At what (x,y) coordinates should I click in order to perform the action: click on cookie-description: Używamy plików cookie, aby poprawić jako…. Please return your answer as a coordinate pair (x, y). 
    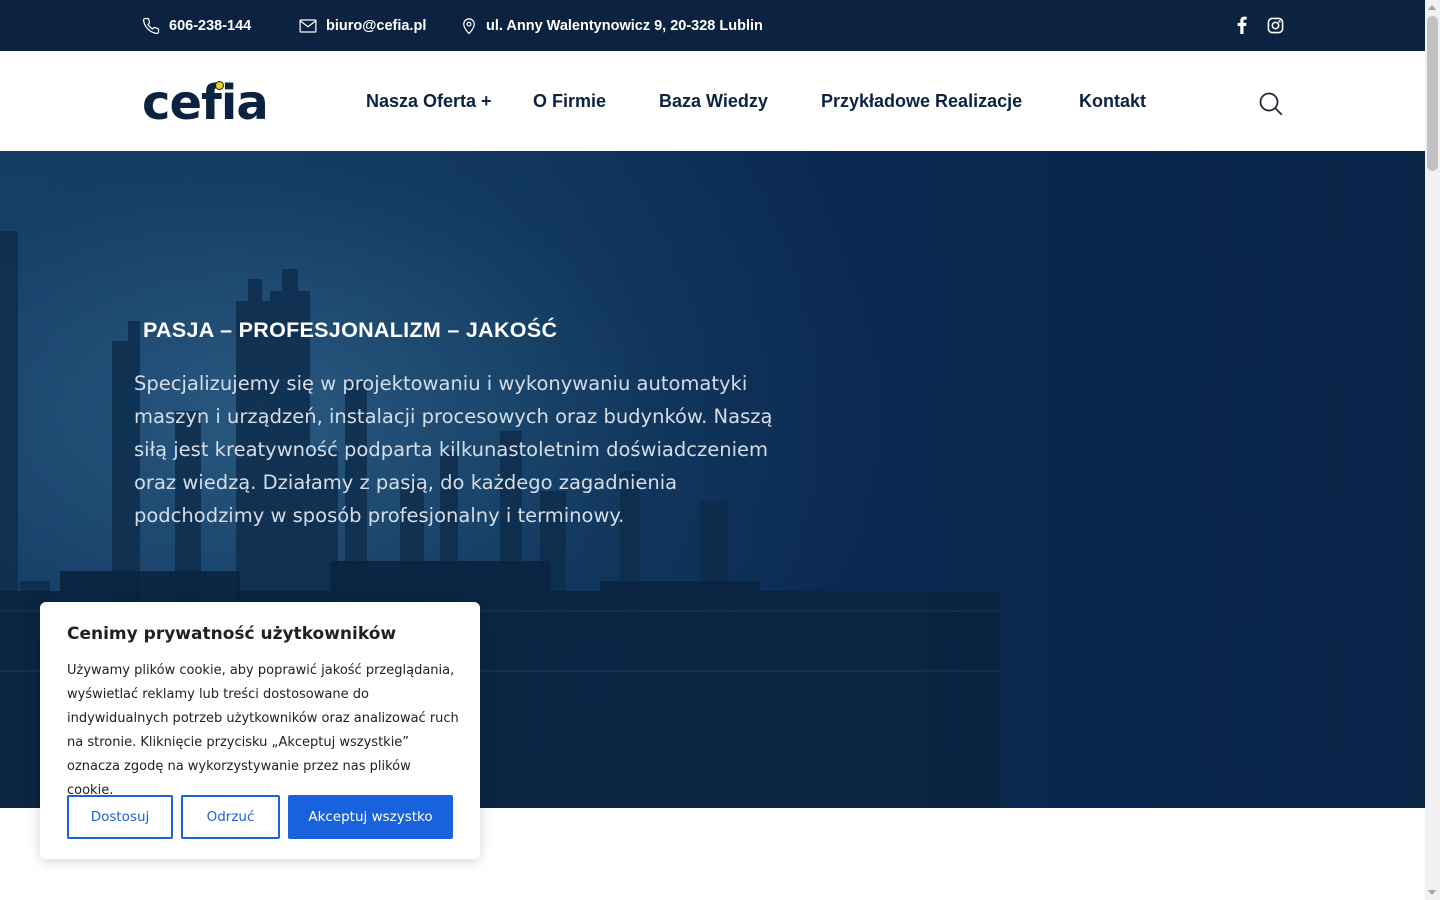
    Looking at the image, I should click on (263, 730).